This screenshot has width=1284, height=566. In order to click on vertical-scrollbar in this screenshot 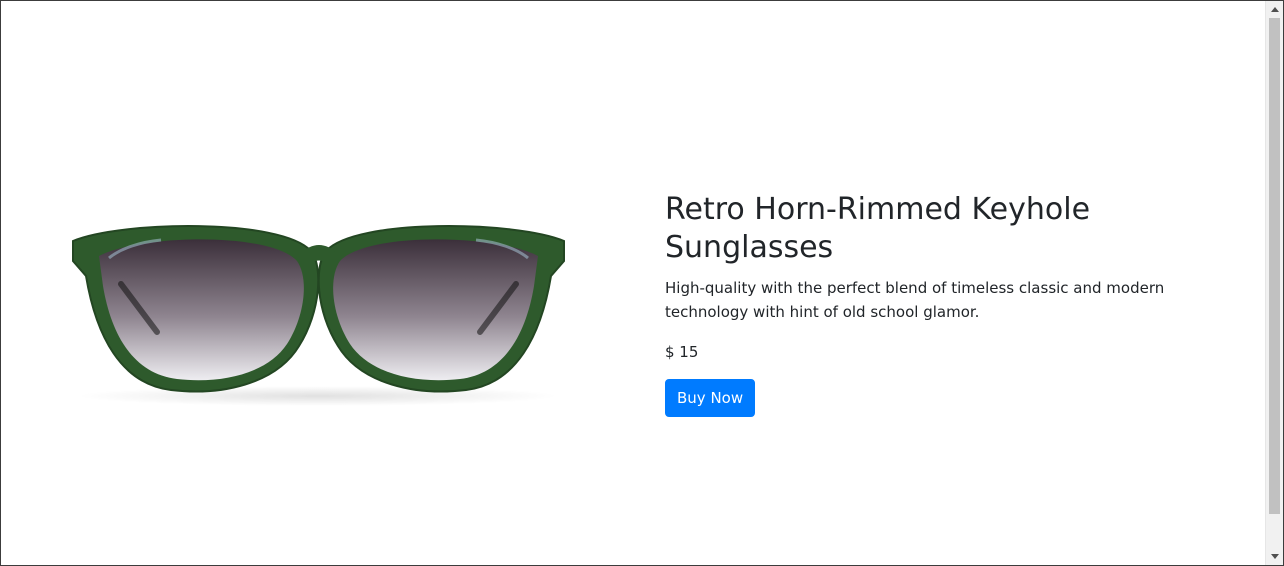, I will do `click(1274, 283)`.